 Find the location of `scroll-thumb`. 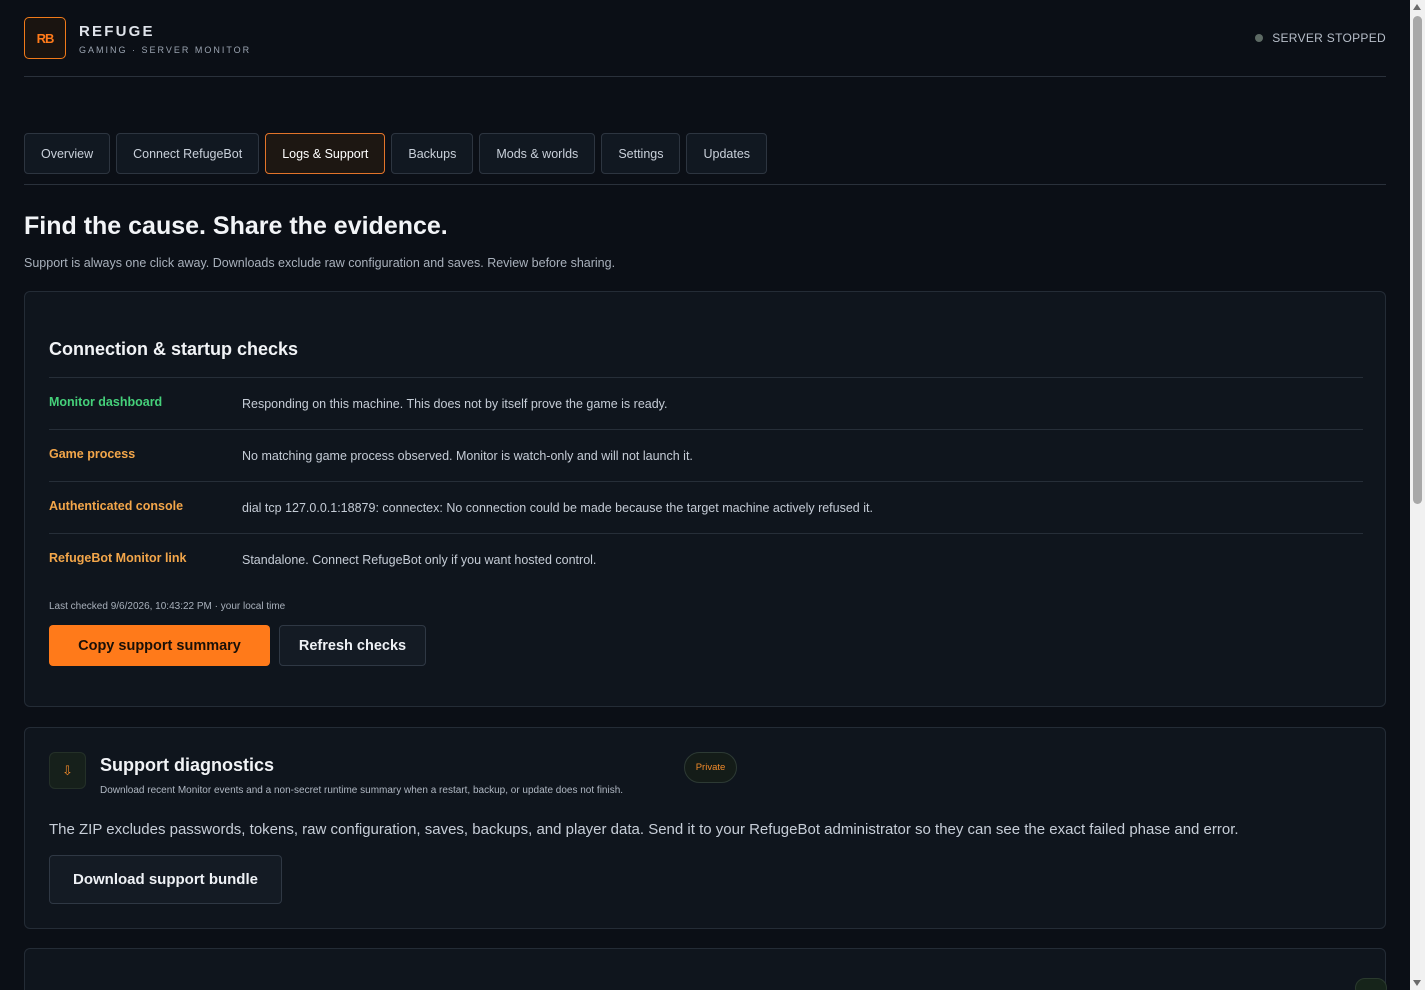

scroll-thumb is located at coordinates (1417, 260).